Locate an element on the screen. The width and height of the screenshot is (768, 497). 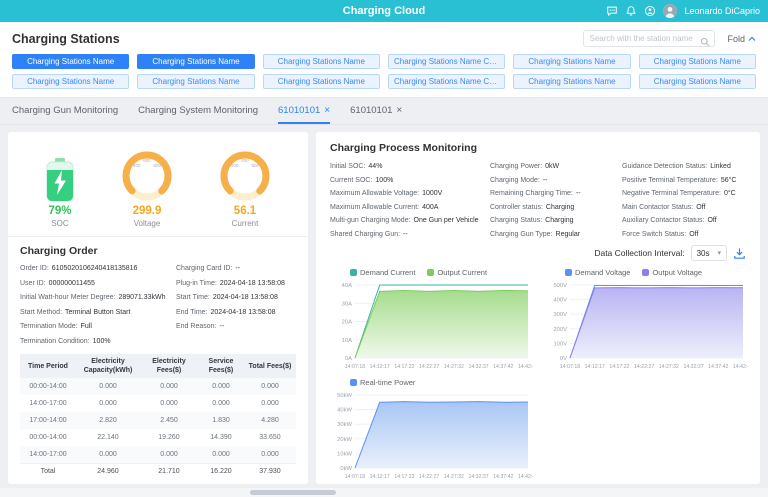
interval-select: 30s ▾ is located at coordinates (708, 253).